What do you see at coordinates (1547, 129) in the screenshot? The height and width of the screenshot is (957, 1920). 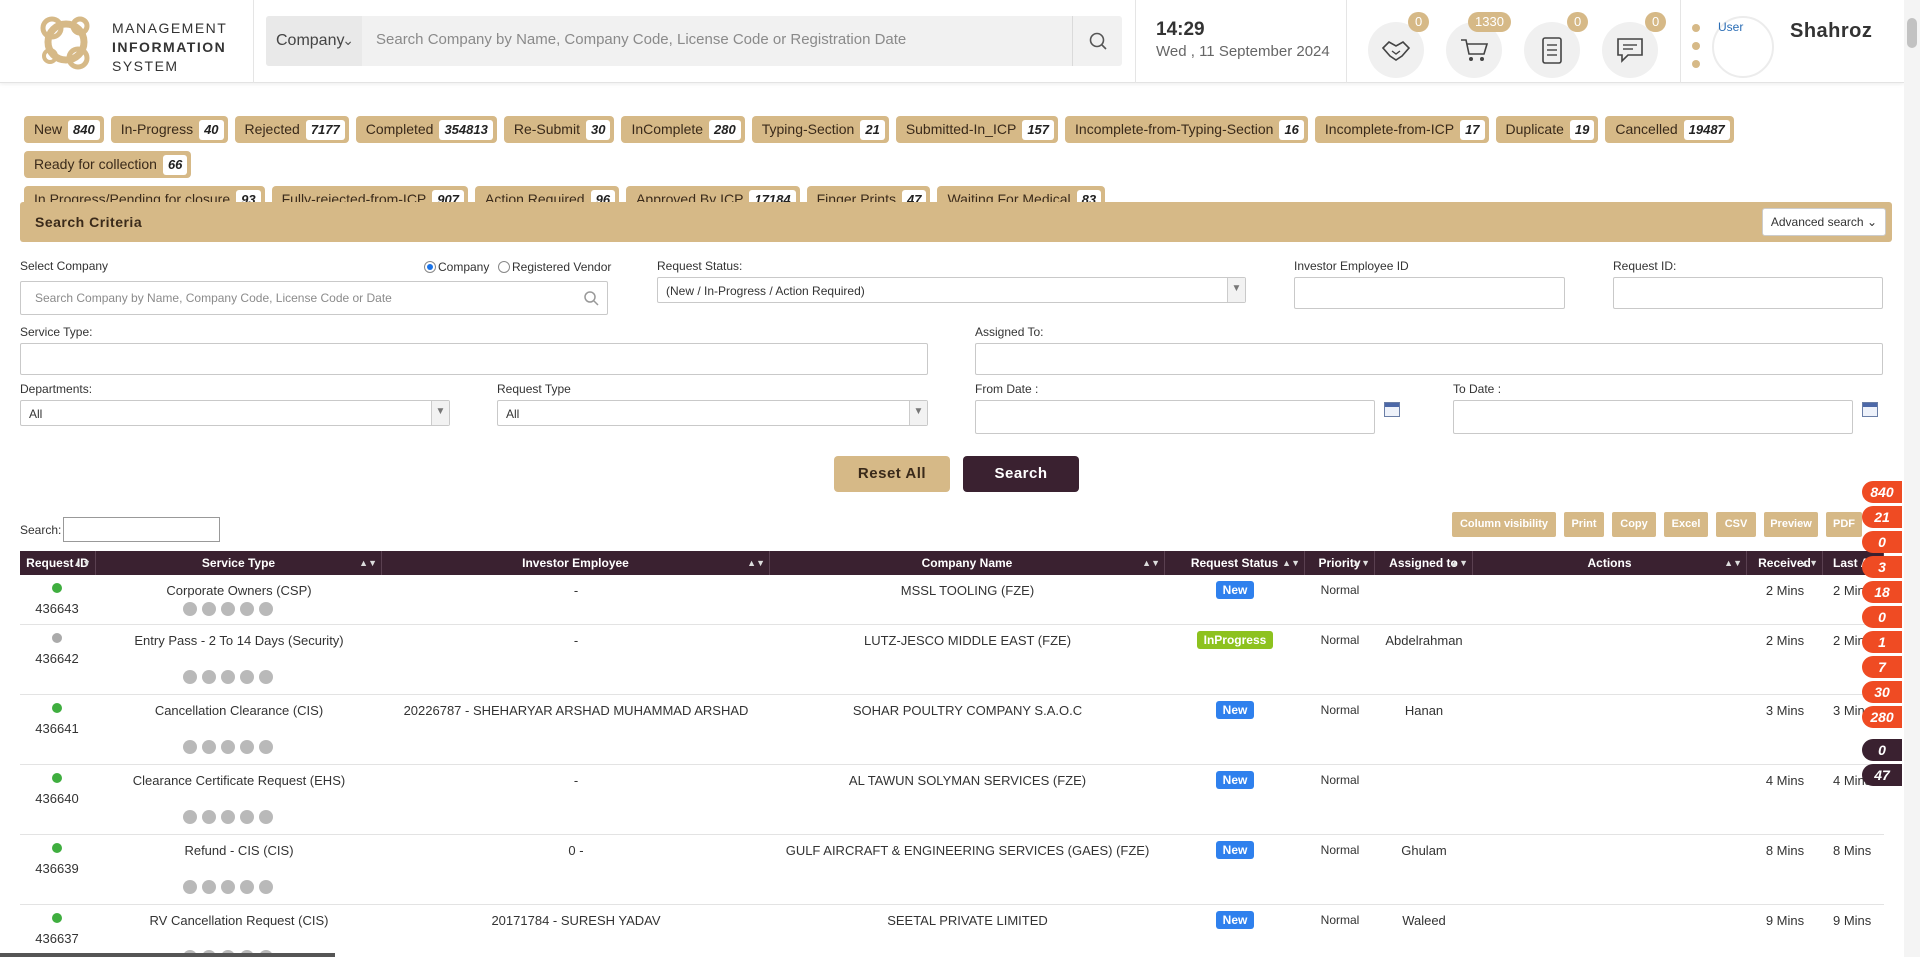 I see `status-chip: Duplicate 19` at bounding box center [1547, 129].